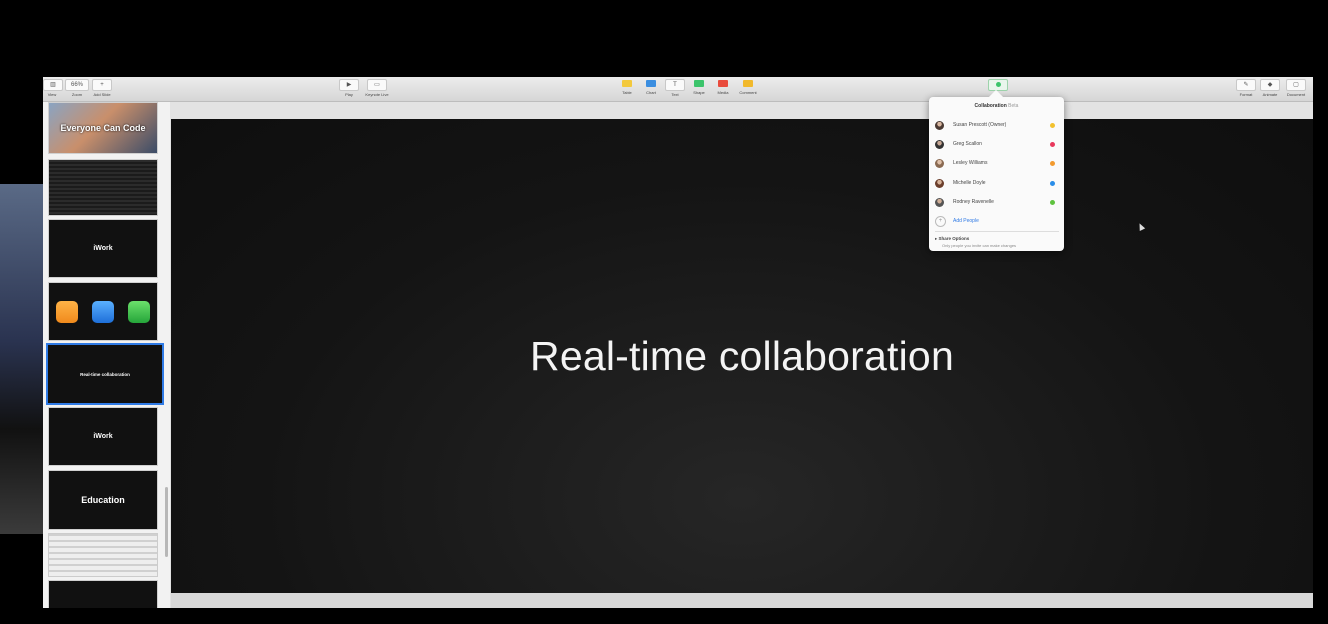 The height and width of the screenshot is (624, 1328). I want to click on slide-thumbnail-5-selected: Real-time collaboration, so click(105, 374).